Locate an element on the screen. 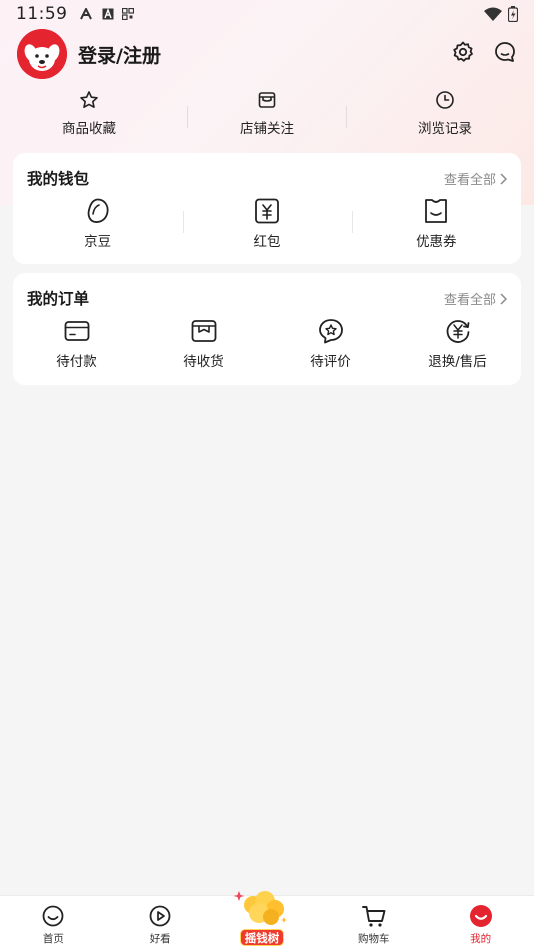 The width and height of the screenshot is (534, 950). wallet-item-label: 红包 is located at coordinates (267, 242).